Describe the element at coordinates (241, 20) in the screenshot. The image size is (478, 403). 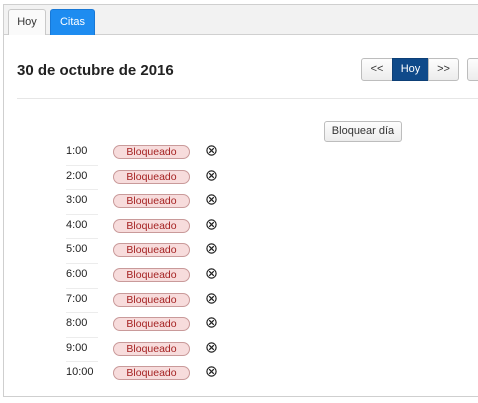
I see `tab-bar: Hoy Citas` at that location.